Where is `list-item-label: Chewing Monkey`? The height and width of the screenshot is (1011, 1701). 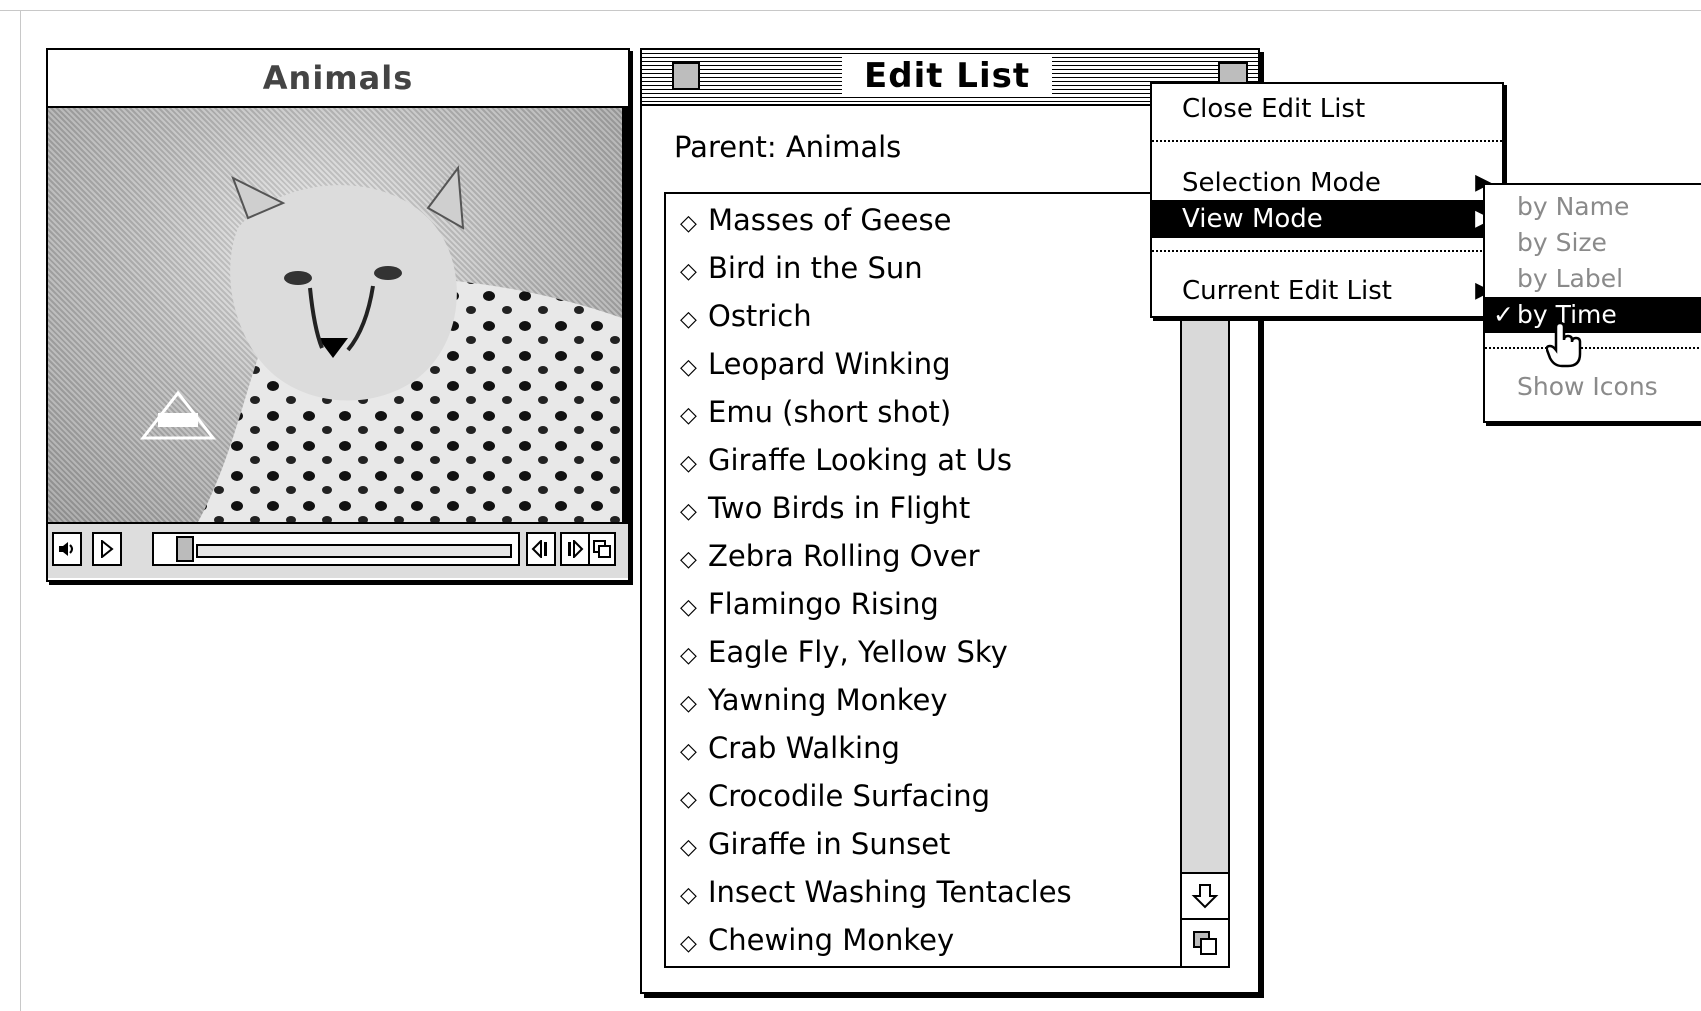 list-item-label: Chewing Monkey is located at coordinates (831, 940).